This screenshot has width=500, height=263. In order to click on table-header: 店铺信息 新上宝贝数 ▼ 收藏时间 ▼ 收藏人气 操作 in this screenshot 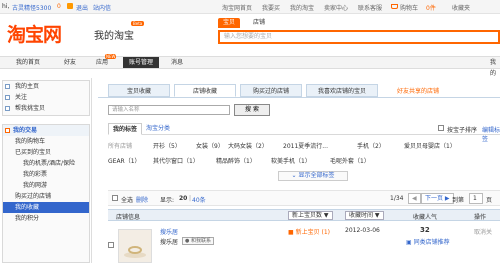, I will do `click(304, 215)`.